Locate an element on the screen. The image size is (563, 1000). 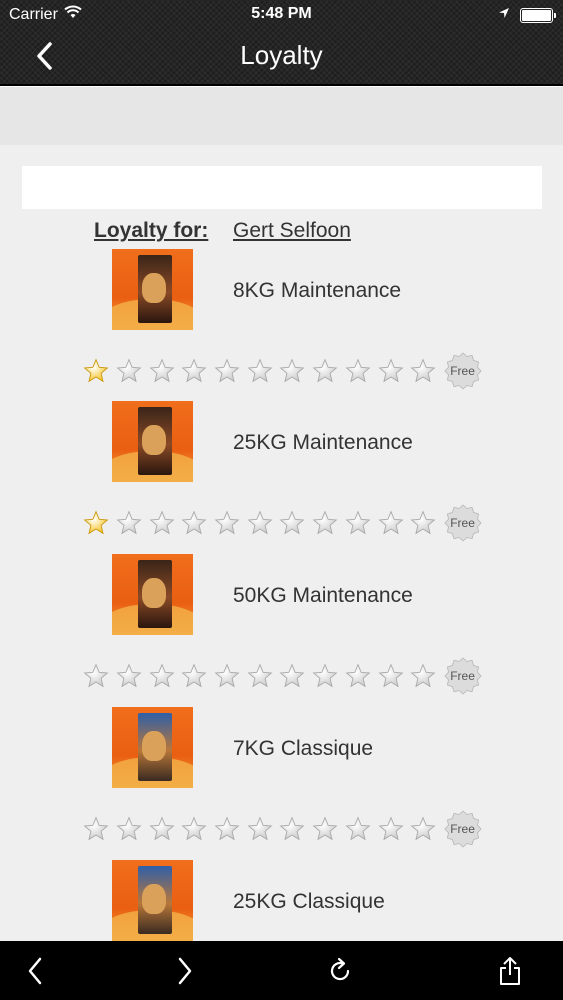
loyalty-for-label: Loyalty for: is located at coordinates (151, 230).